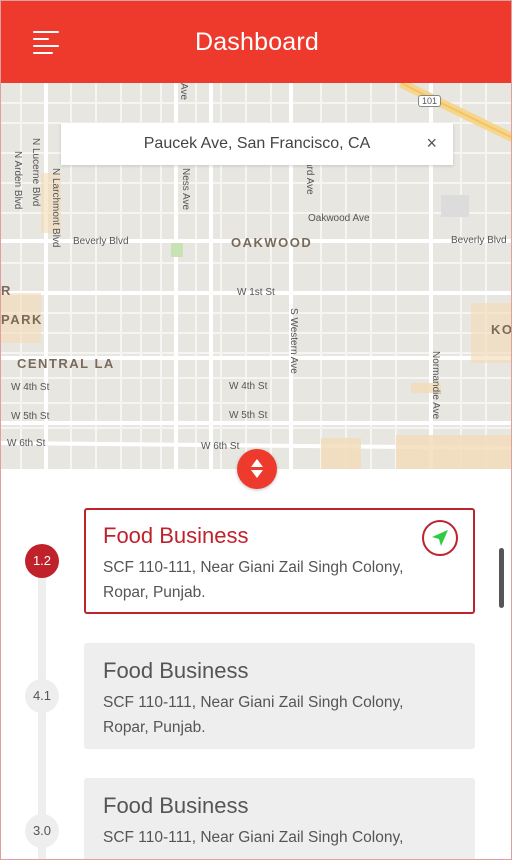 The image size is (512, 860). I want to click on map-label-s-western-ave: S Western Ave, so click(293, 341).